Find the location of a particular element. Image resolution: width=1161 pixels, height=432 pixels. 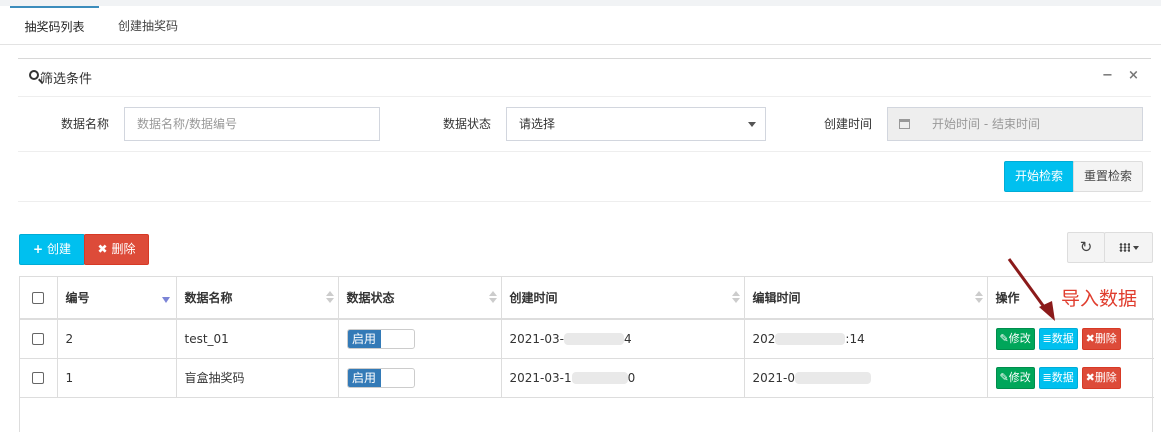

status-select-value: 请选择 is located at coordinates (537, 124).